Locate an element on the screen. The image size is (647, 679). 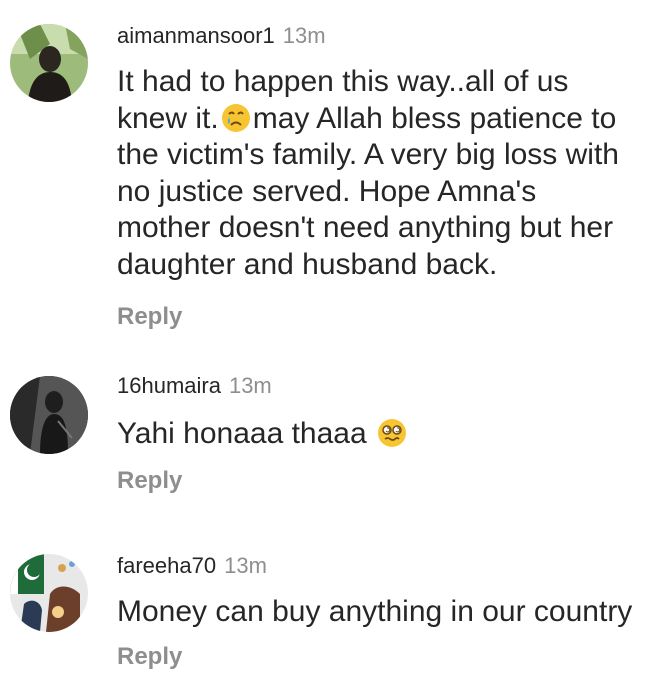
woozy-dizzy-face-icon is located at coordinates (392, 433).